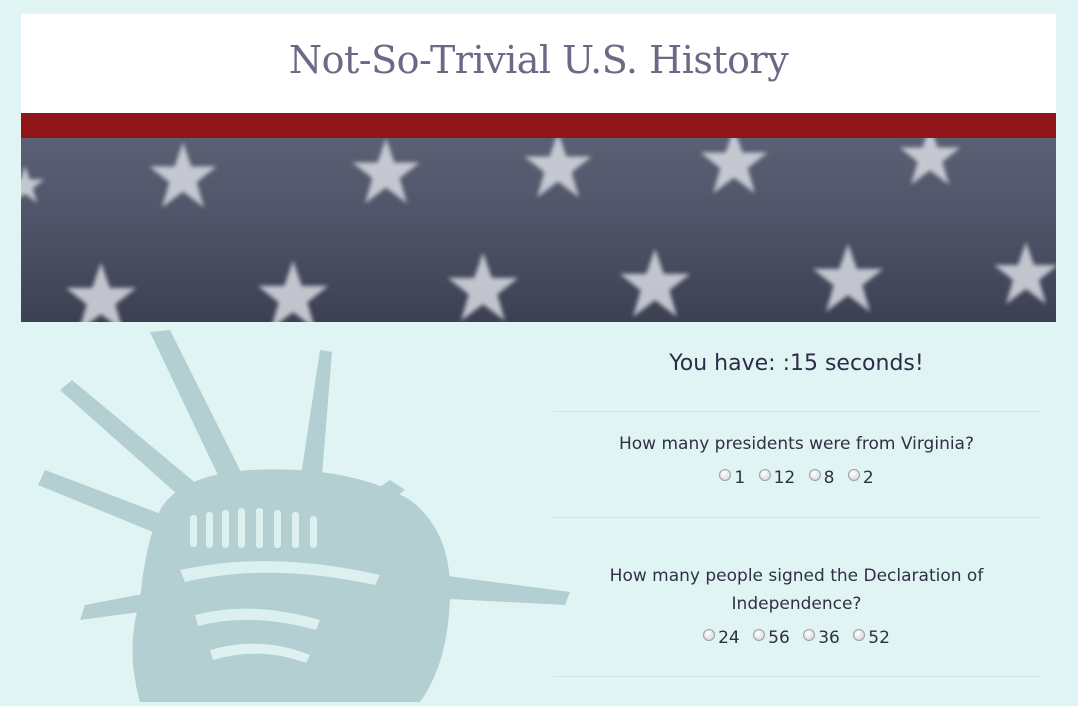 This screenshot has height=706, width=1078. What do you see at coordinates (796, 444) in the screenshot?
I see `question-text: How many presidents were from Virginia?` at bounding box center [796, 444].